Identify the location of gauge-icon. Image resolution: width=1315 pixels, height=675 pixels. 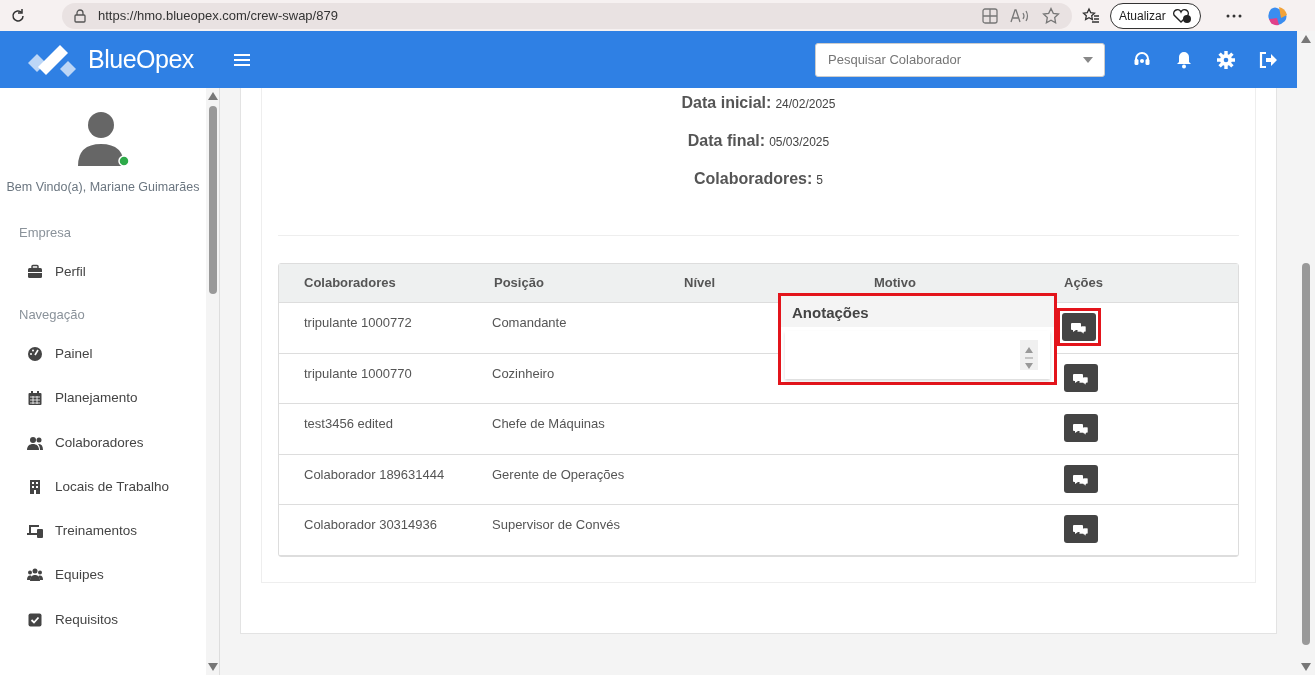
(35, 354).